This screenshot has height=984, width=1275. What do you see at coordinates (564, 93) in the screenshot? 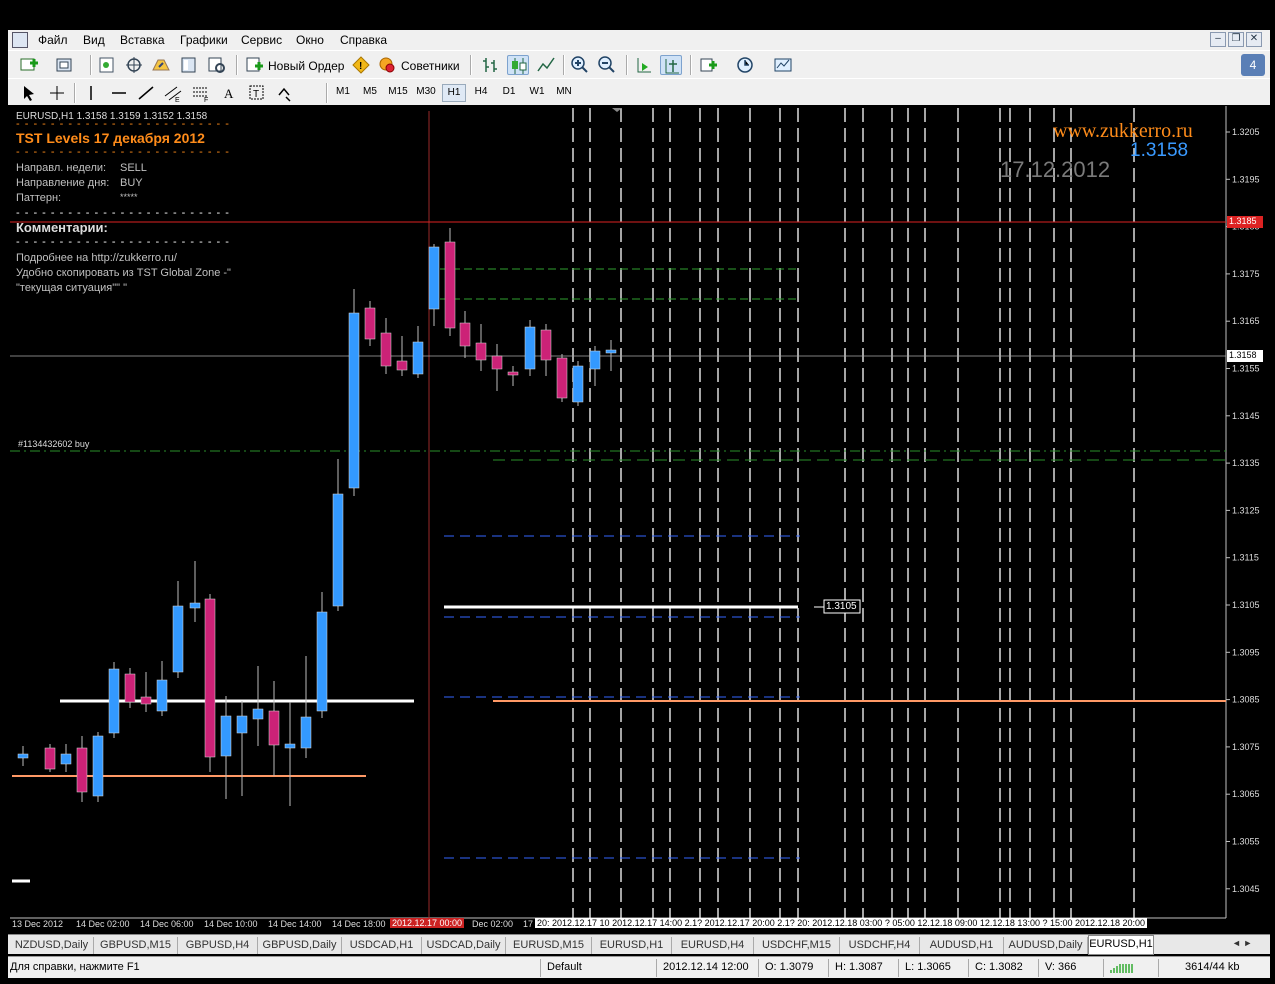
I see `tf-mn: MN` at bounding box center [564, 93].